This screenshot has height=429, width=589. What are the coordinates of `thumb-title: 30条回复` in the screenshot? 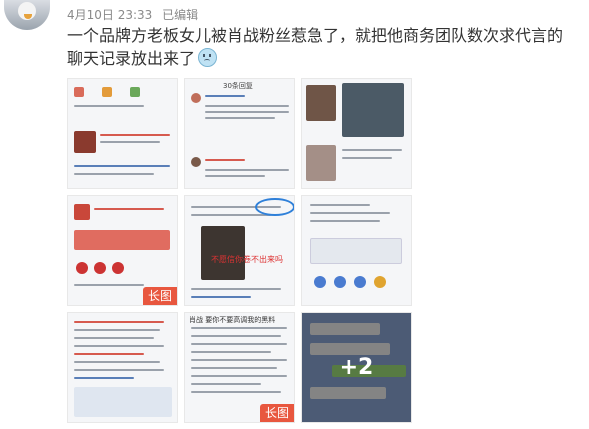 It's located at (238, 86).